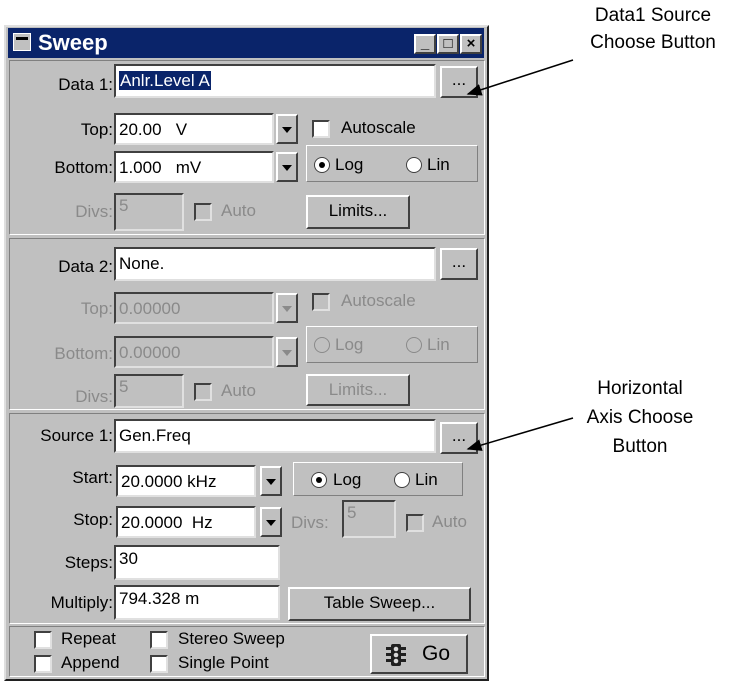  What do you see at coordinates (520, 77) in the screenshot?
I see `data1-callout-arrow` at bounding box center [520, 77].